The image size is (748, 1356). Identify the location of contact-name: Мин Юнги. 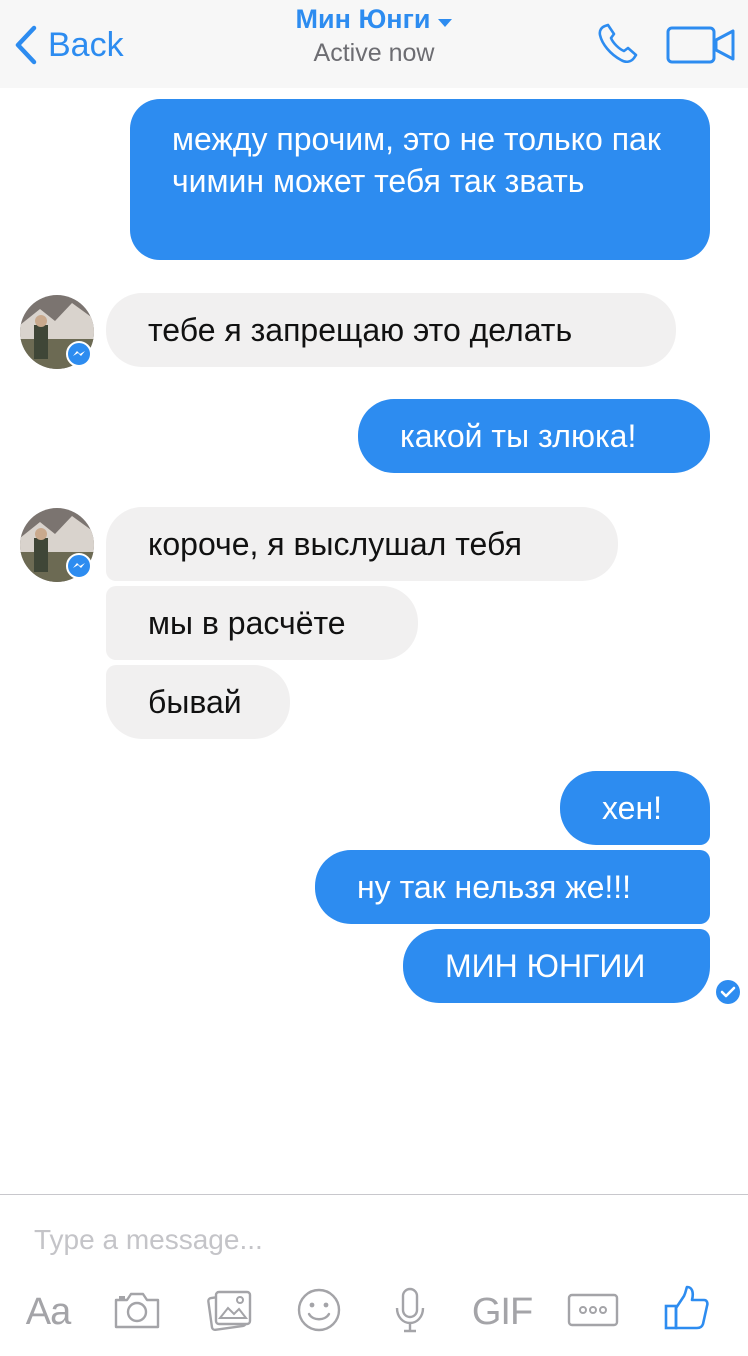
(363, 19).